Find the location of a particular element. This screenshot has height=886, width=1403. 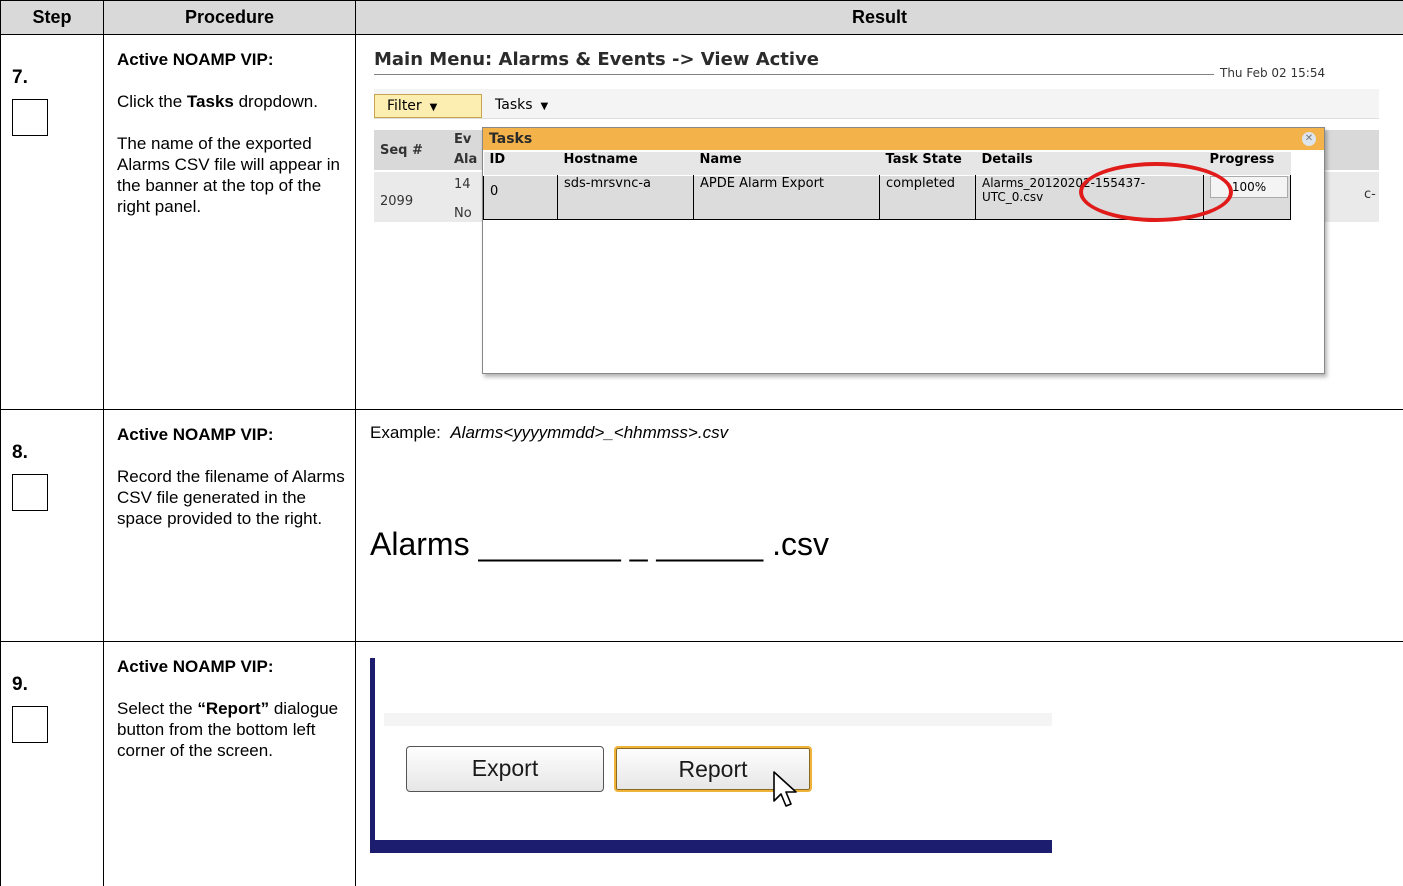

export-button: Export is located at coordinates (505, 769).